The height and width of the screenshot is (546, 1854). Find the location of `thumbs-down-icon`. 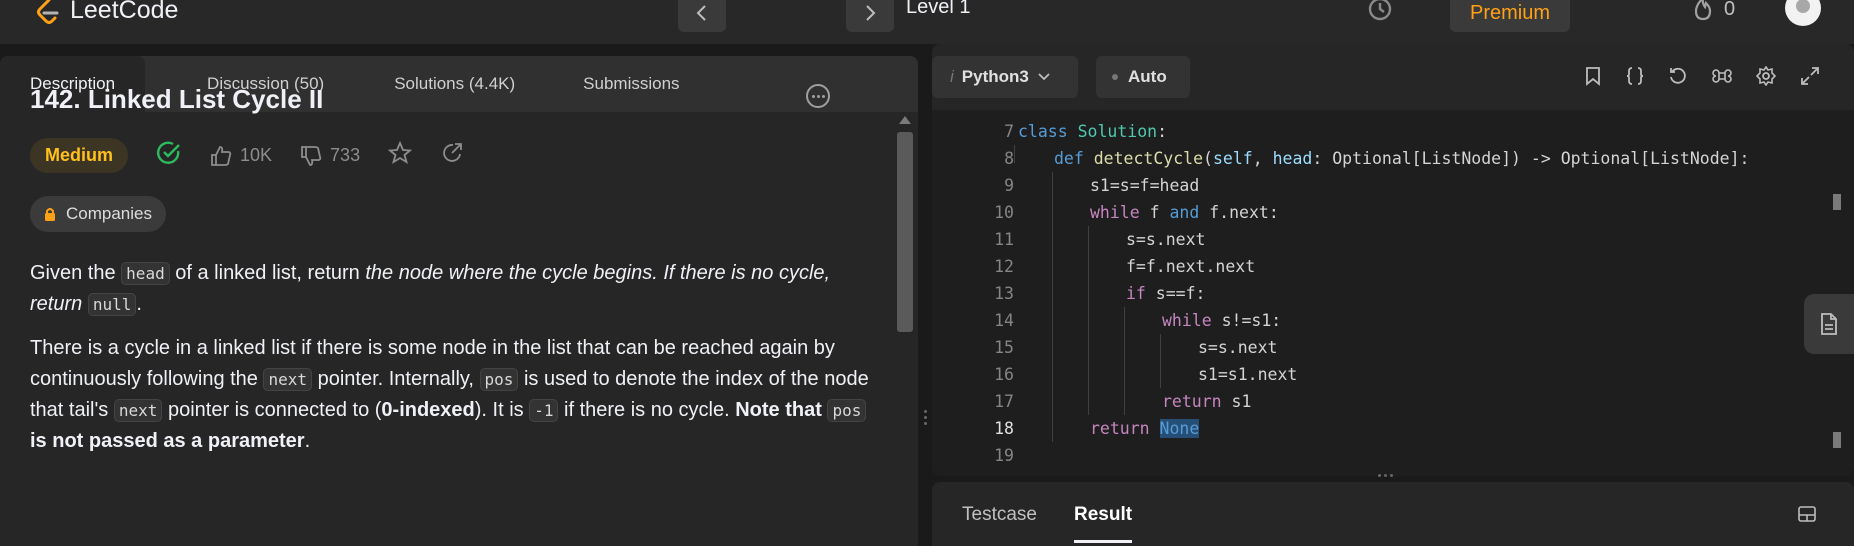

thumbs-down-icon is located at coordinates (311, 155).